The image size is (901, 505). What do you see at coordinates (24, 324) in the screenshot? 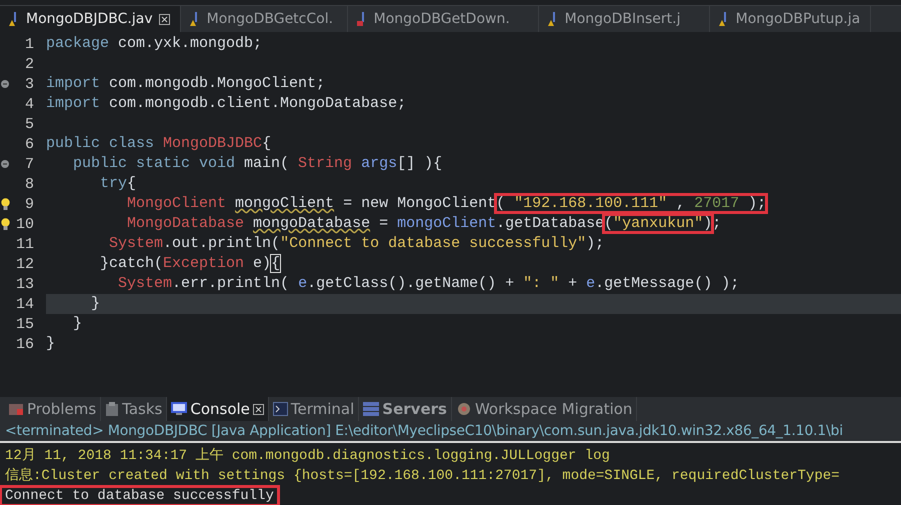
I see `line-number: 15` at bounding box center [24, 324].